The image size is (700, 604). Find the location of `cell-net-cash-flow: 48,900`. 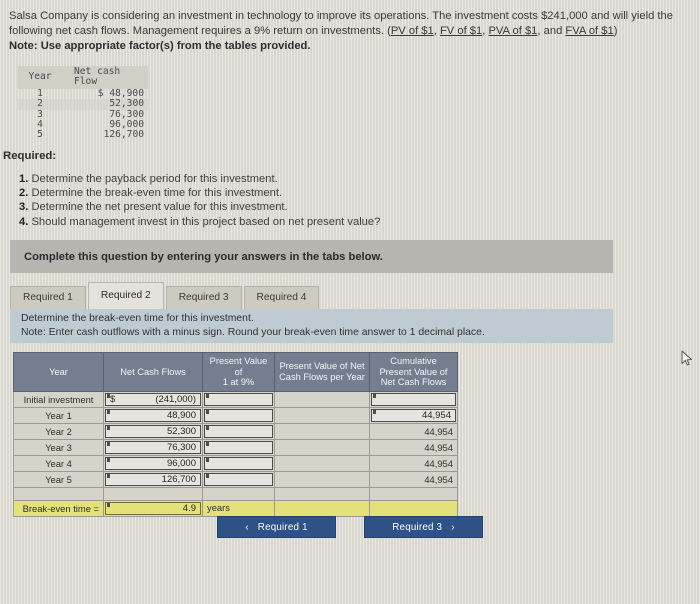

cell-net-cash-flow: 48,900 is located at coordinates (153, 415).